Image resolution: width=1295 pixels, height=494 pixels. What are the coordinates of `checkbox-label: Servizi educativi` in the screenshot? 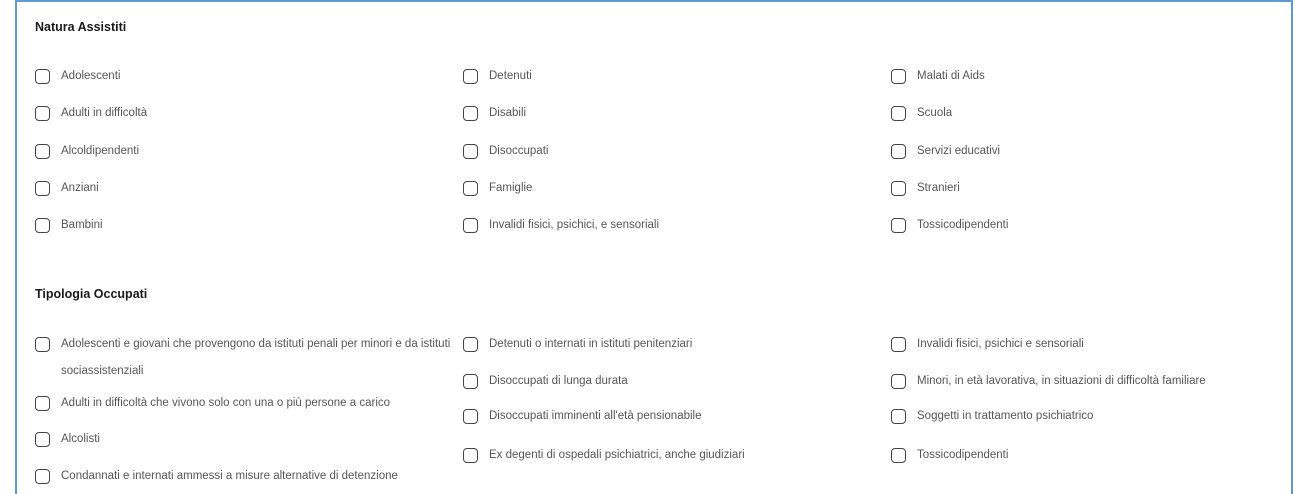 It's located at (959, 151).